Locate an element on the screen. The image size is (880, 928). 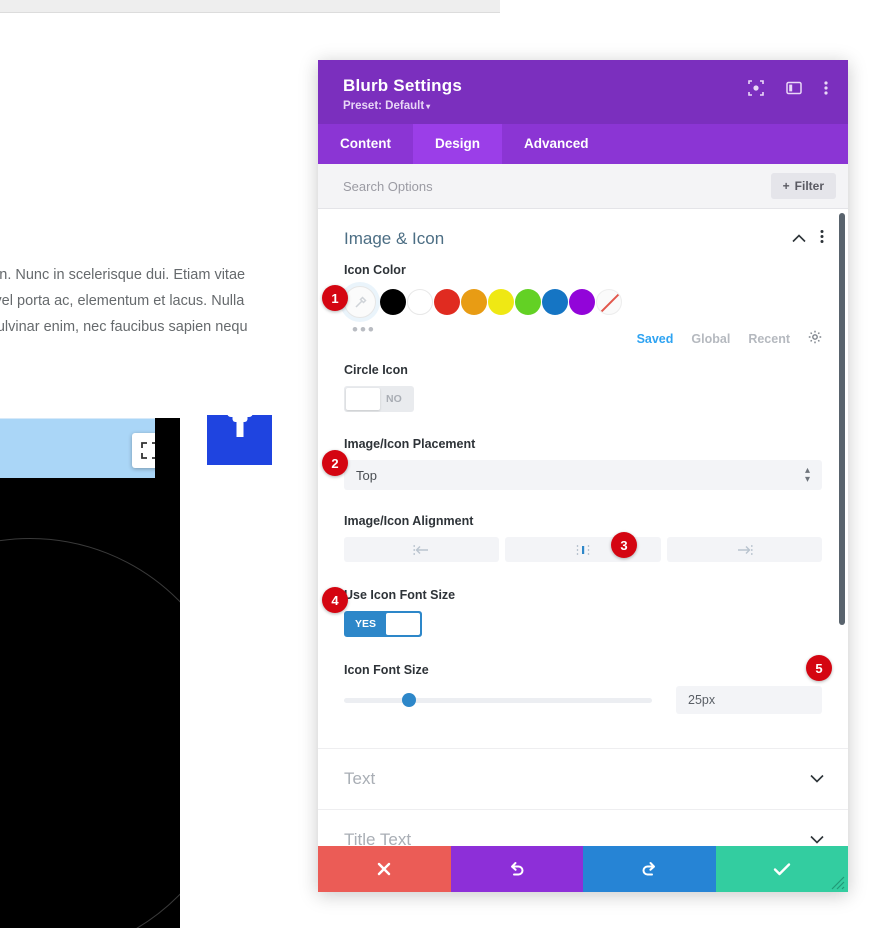
annotation-badge-3: 3 is located at coordinates (624, 545).